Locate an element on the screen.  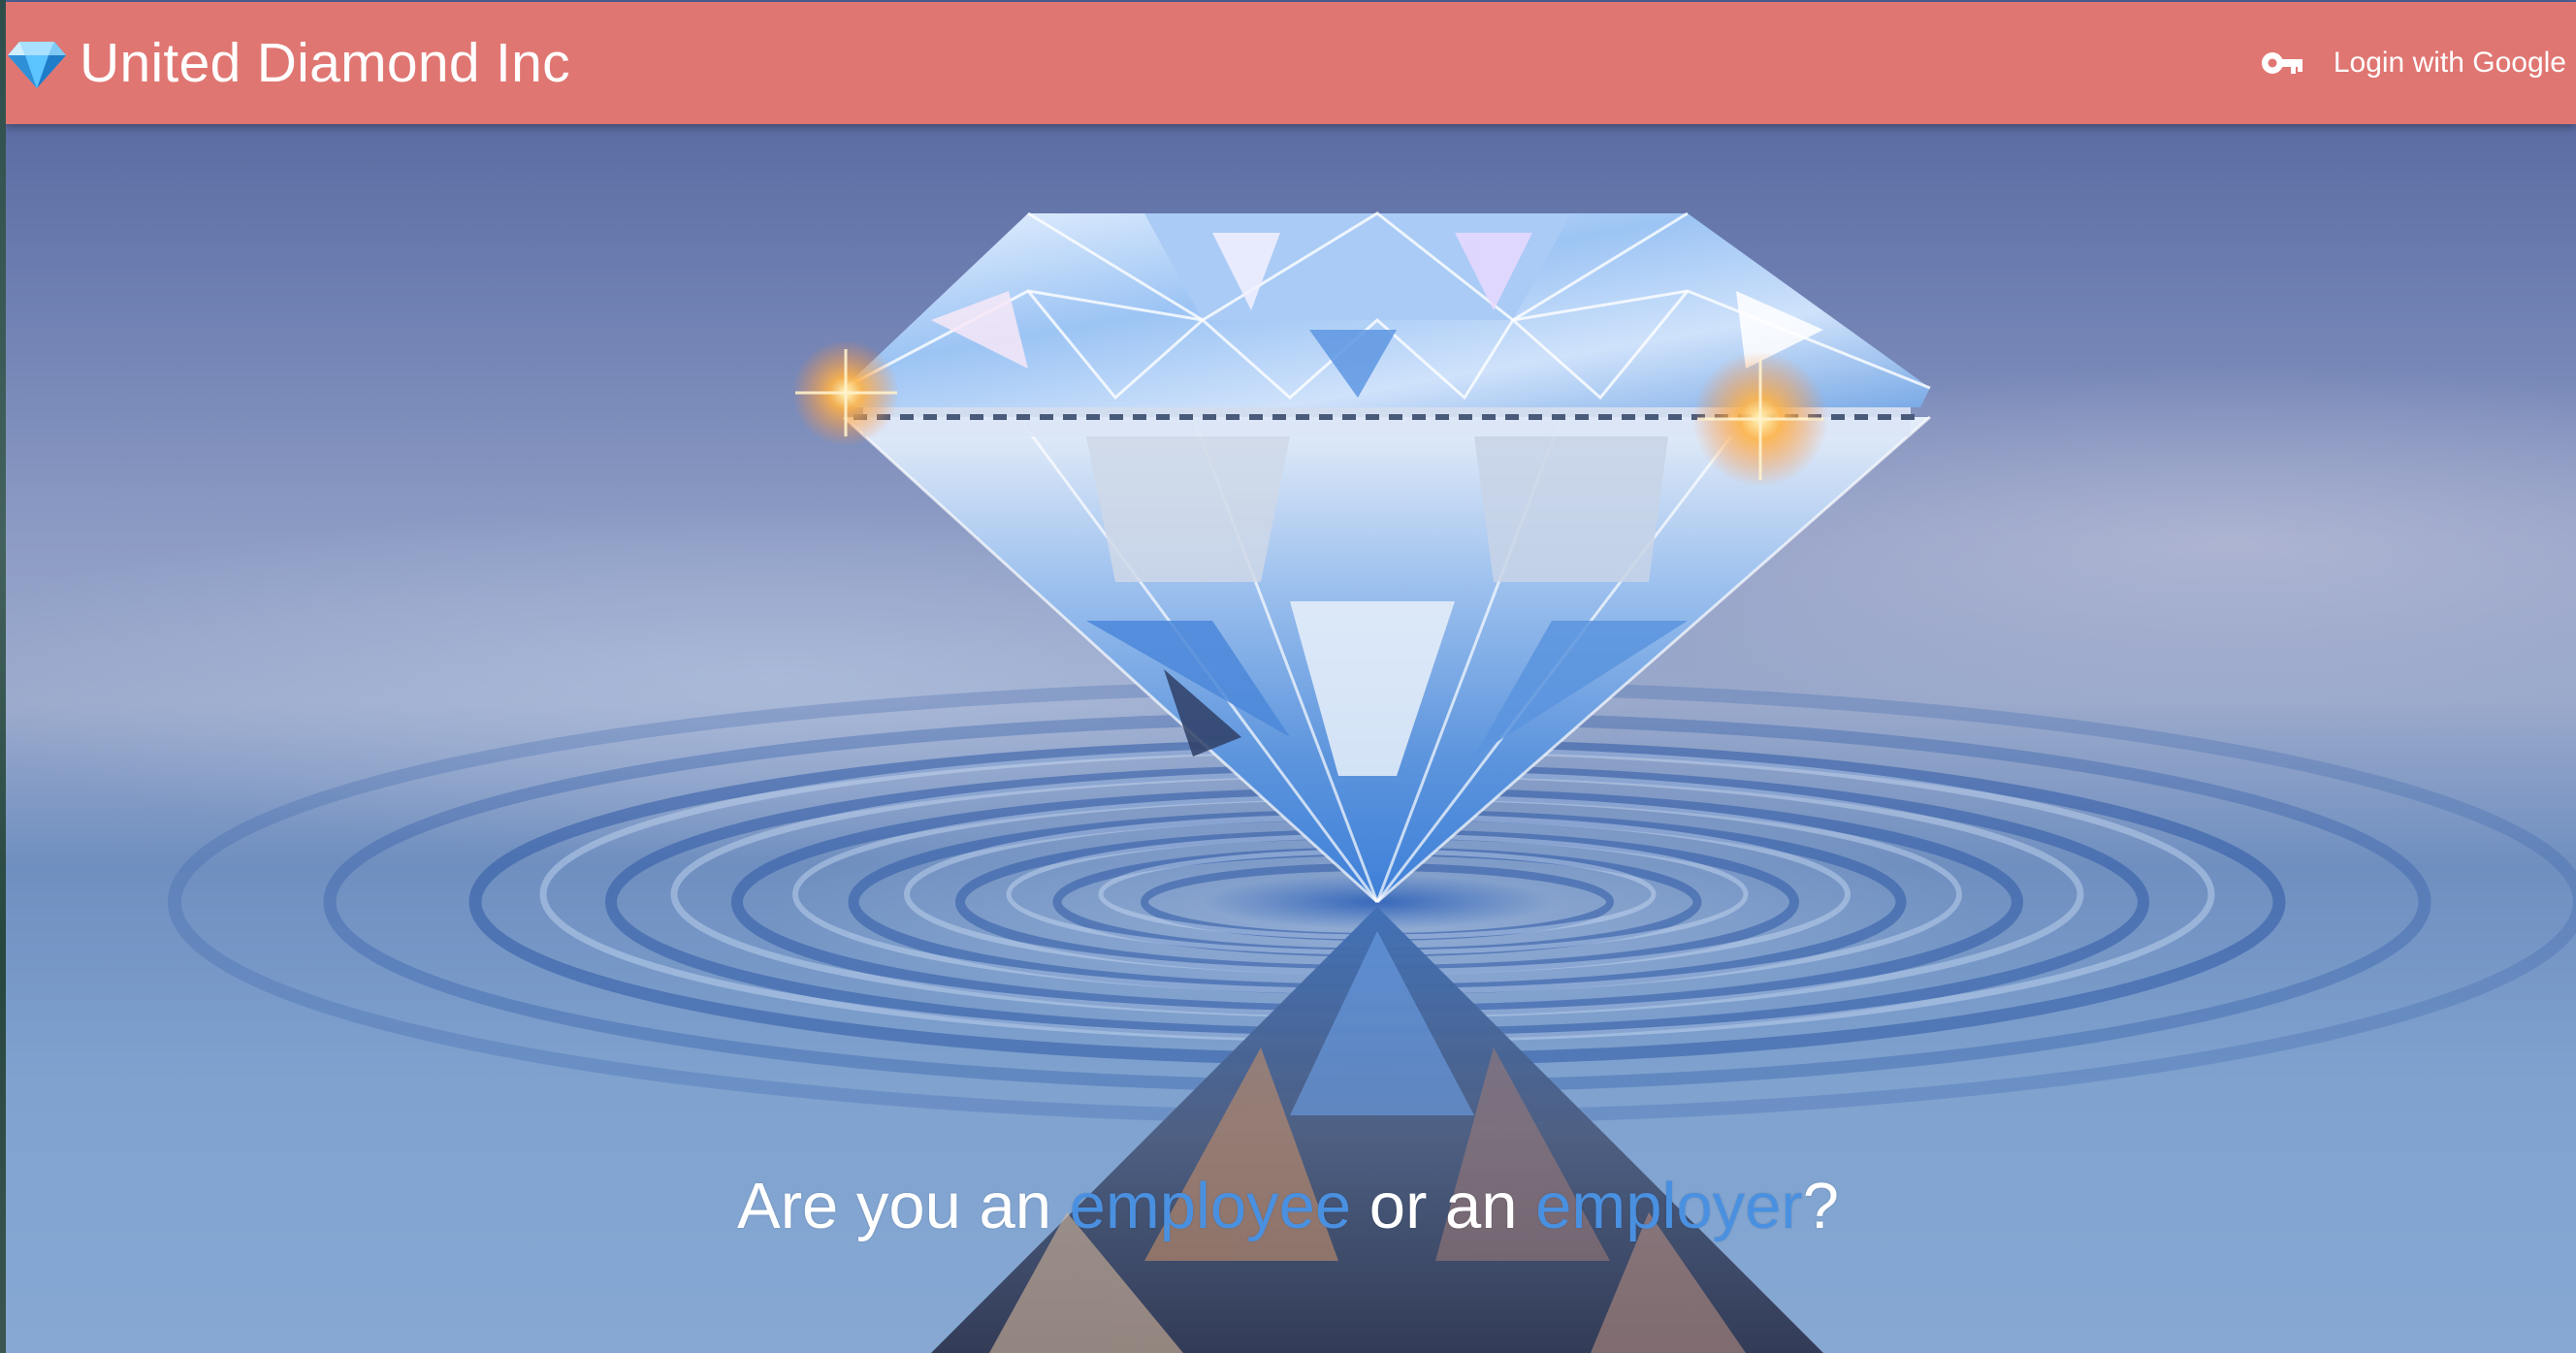
window-edge is located at coordinates (3, 676).